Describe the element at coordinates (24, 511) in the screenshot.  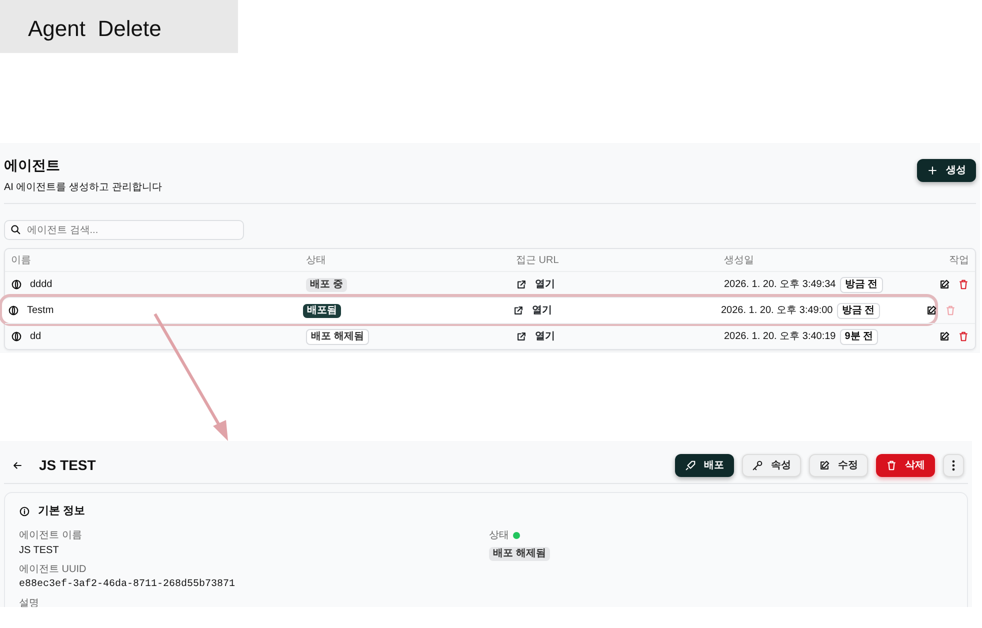
I see `info-icon` at that location.